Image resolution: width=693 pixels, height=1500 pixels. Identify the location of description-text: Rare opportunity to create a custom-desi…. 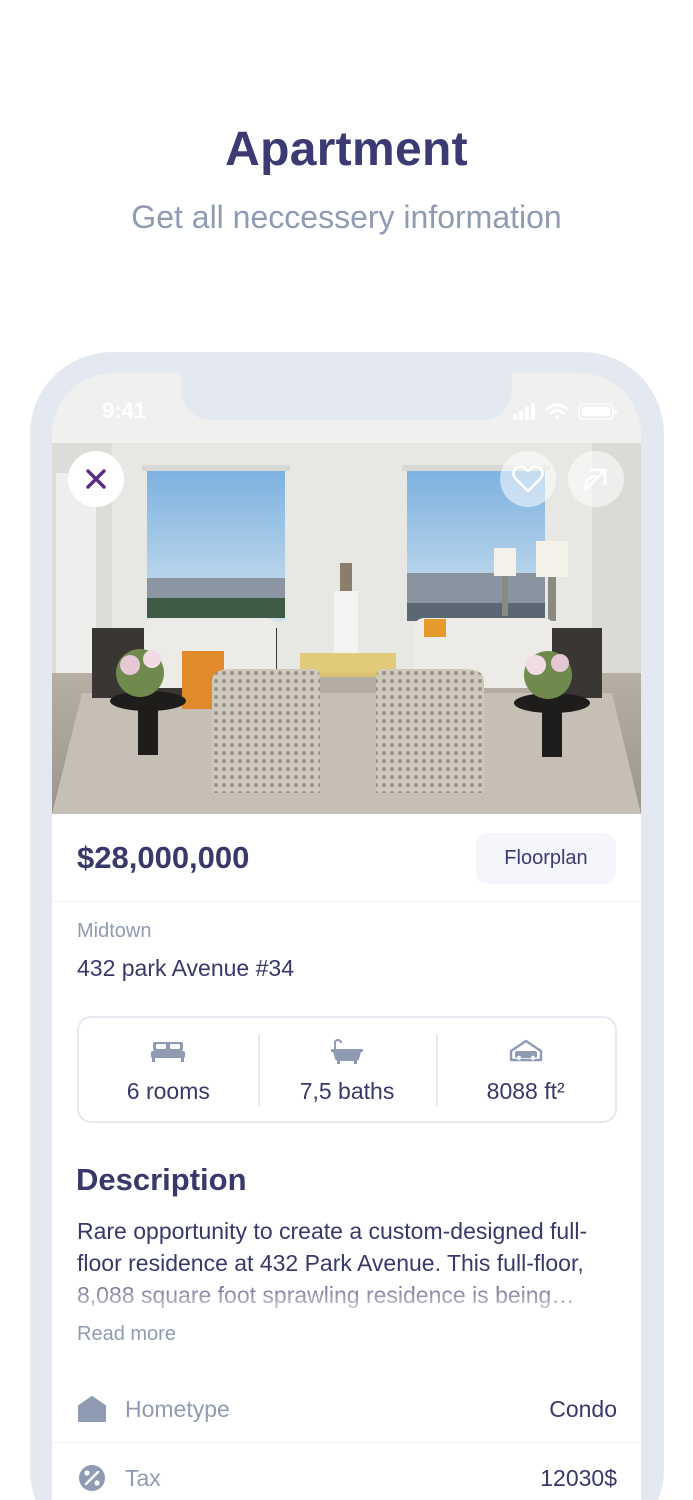
(332, 1263).